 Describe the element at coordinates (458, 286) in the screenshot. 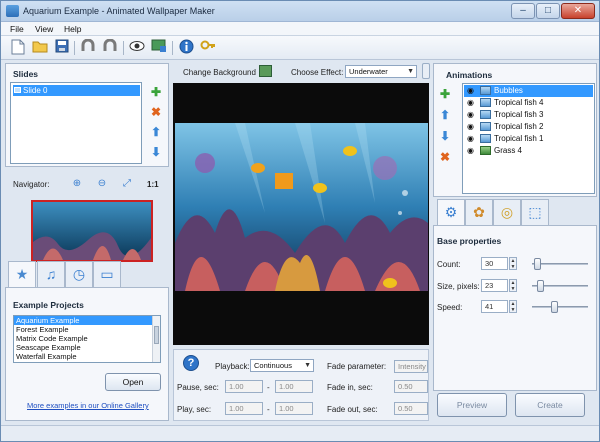

I see `size-label: Size, pixels:` at that location.